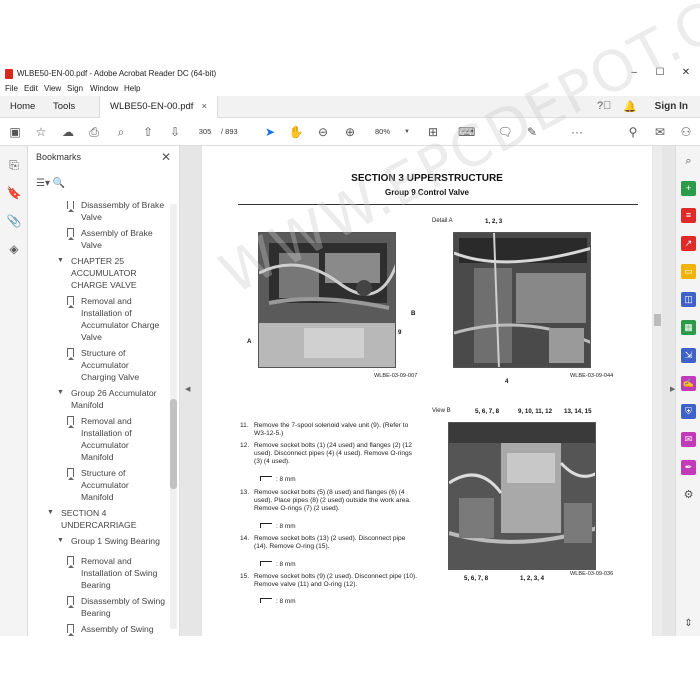 Image resolution: width=700 pixels, height=700 pixels. Describe the element at coordinates (688, 188) in the screenshot. I see `create-pdf-icon: +` at that location.